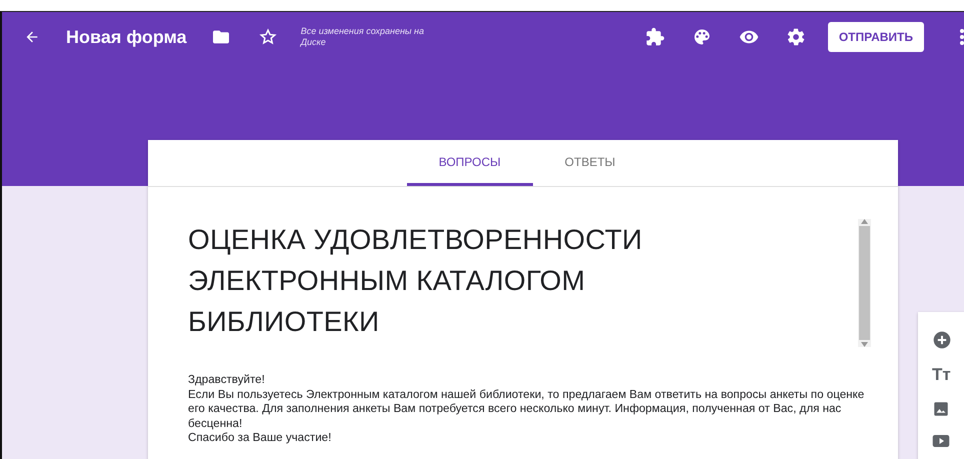  Describe the element at coordinates (469, 163) in the screenshot. I see `form-tab: ВОПРОСЫ` at that location.